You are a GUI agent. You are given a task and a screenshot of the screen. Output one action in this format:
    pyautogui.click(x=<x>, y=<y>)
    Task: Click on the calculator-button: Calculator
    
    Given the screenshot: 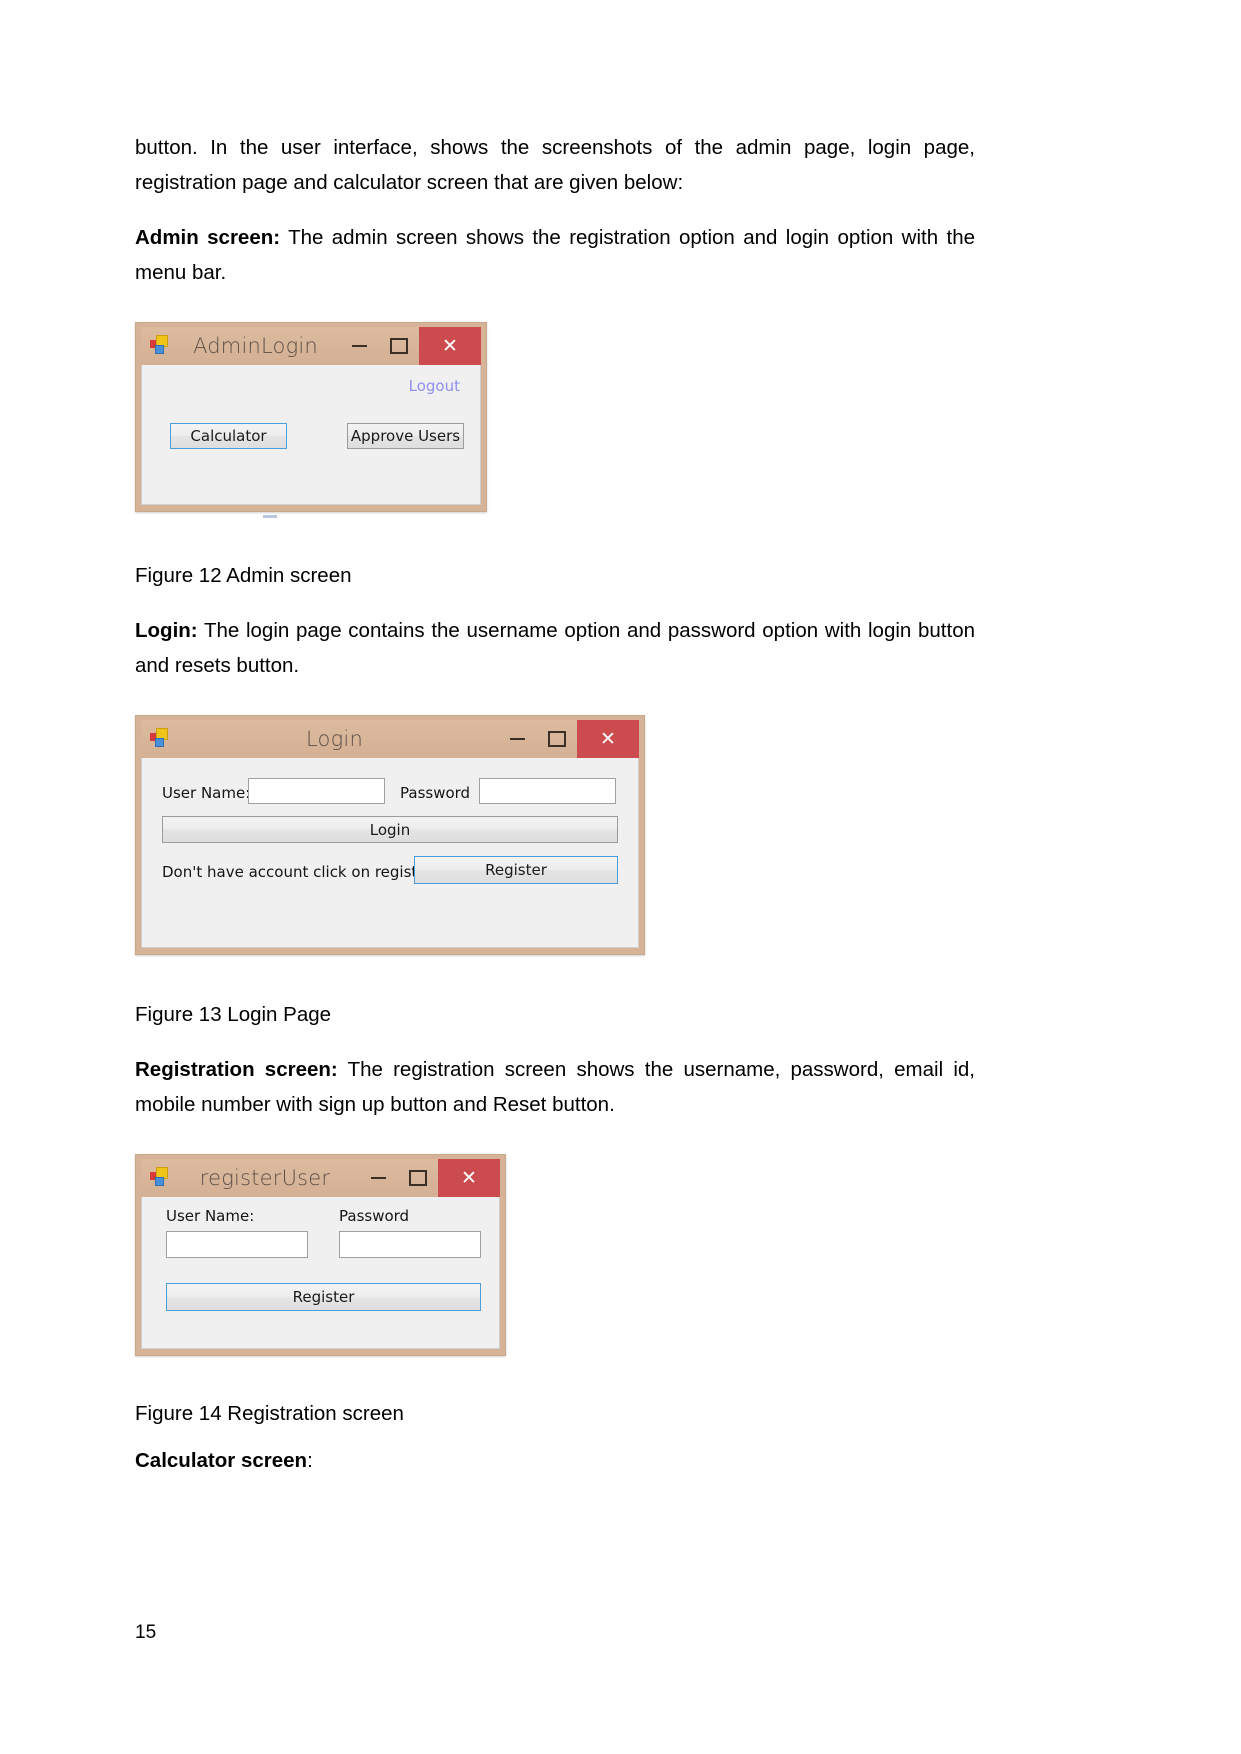 What is the action you would take?
    pyautogui.click(x=228, y=436)
    